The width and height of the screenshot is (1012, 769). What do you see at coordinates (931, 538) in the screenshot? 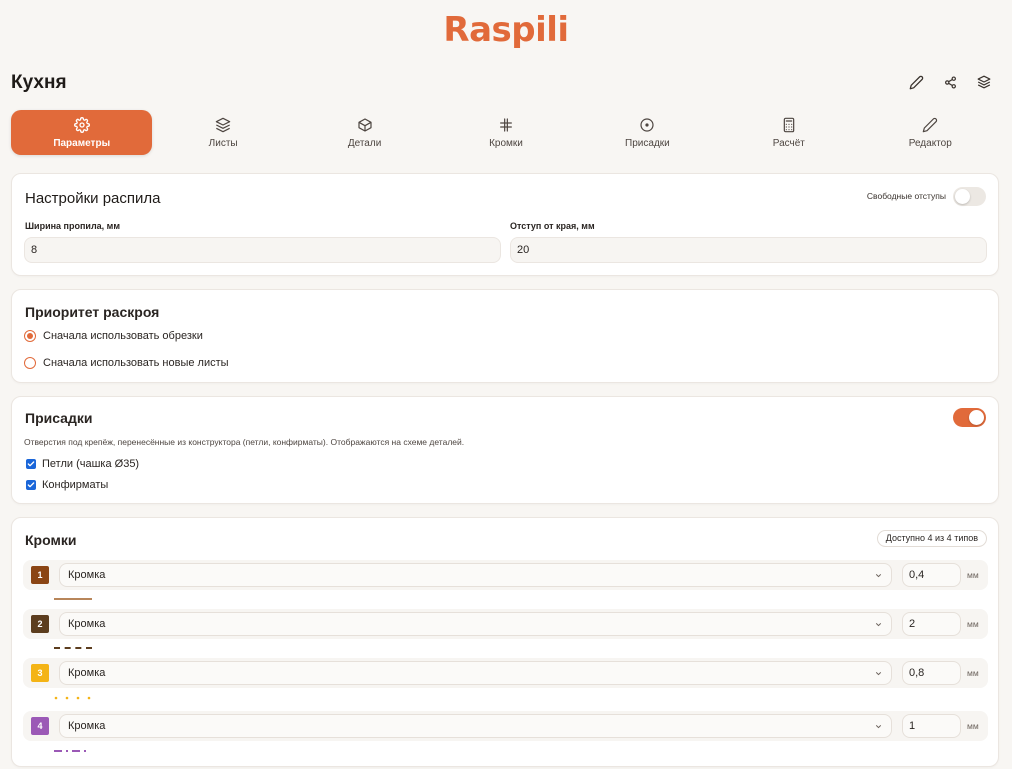
I see `availability-badge: Доступно 4 из 4 типов` at bounding box center [931, 538].